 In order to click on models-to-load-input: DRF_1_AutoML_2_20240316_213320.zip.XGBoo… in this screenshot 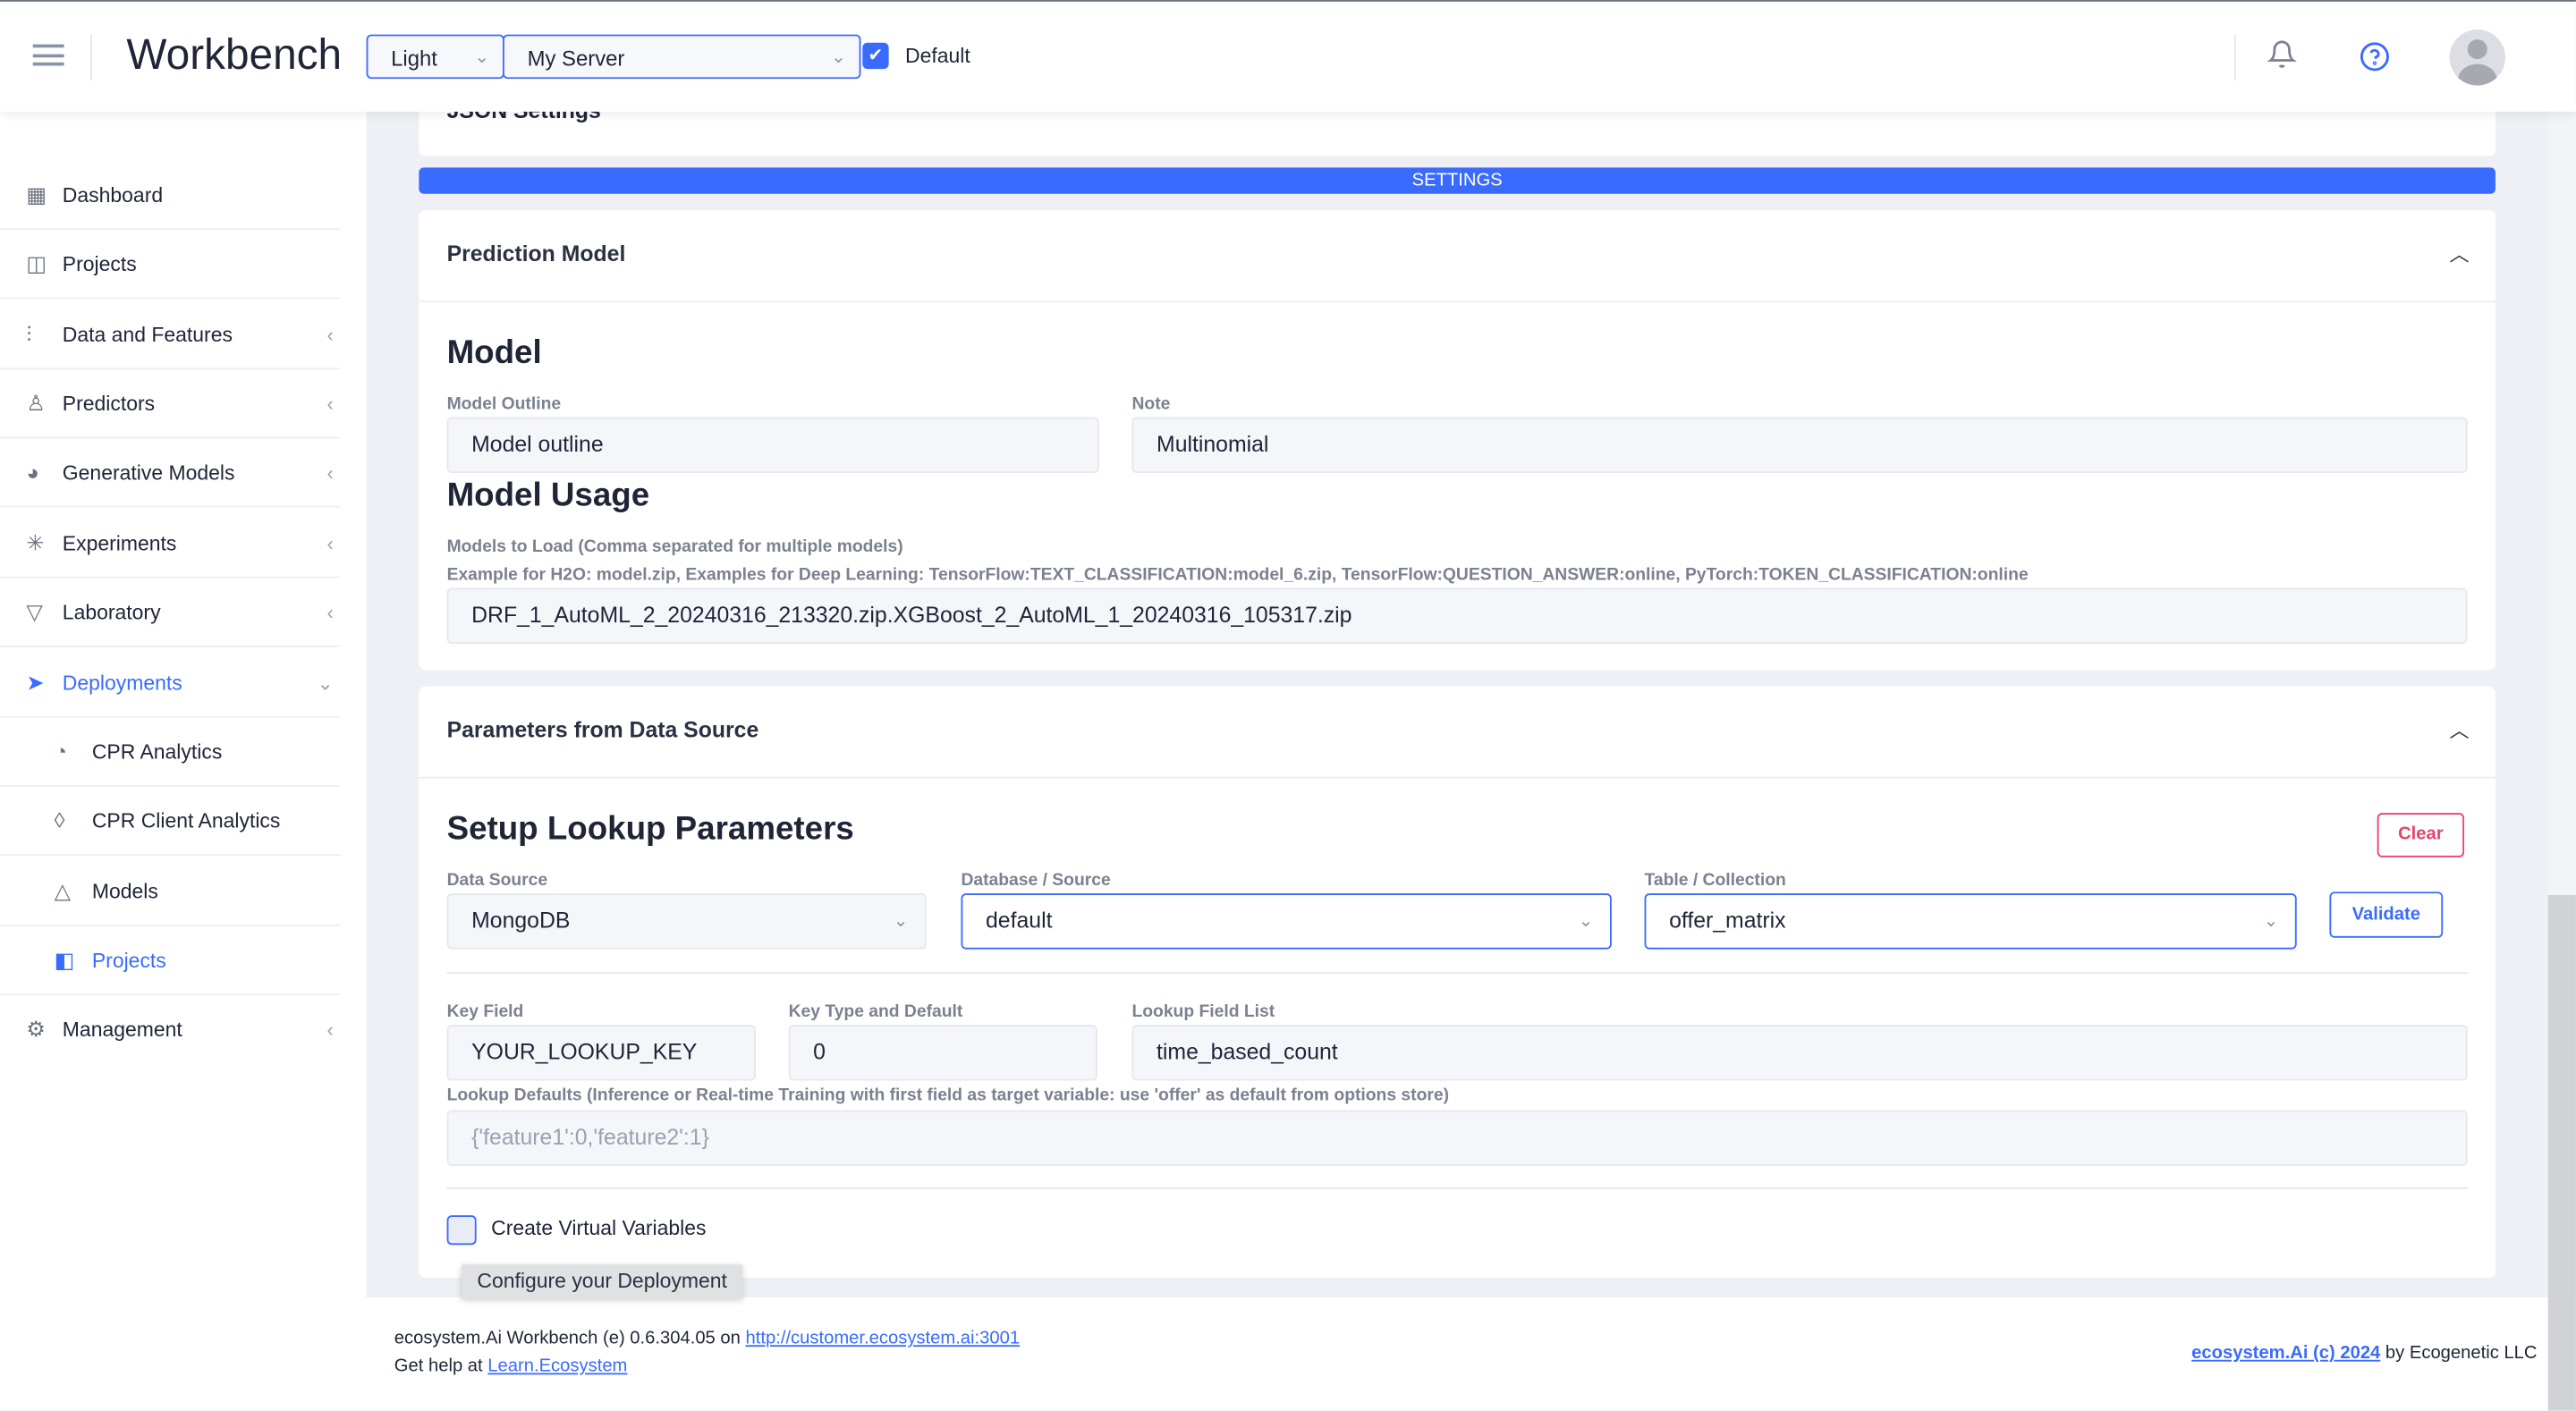, I will do `click(1457, 616)`.